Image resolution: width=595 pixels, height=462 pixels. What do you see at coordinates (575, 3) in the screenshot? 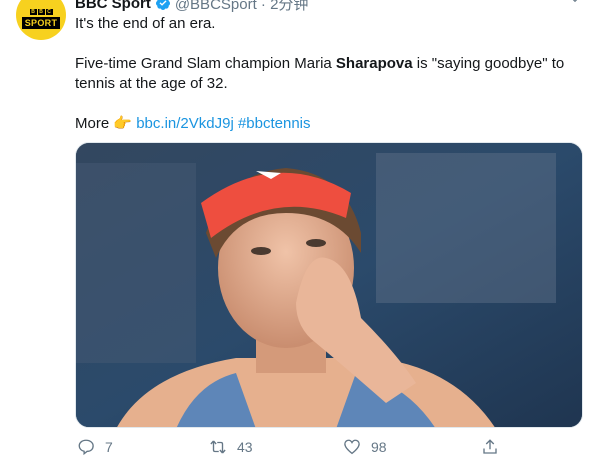
I see `chevron-down-icon` at bounding box center [575, 3].